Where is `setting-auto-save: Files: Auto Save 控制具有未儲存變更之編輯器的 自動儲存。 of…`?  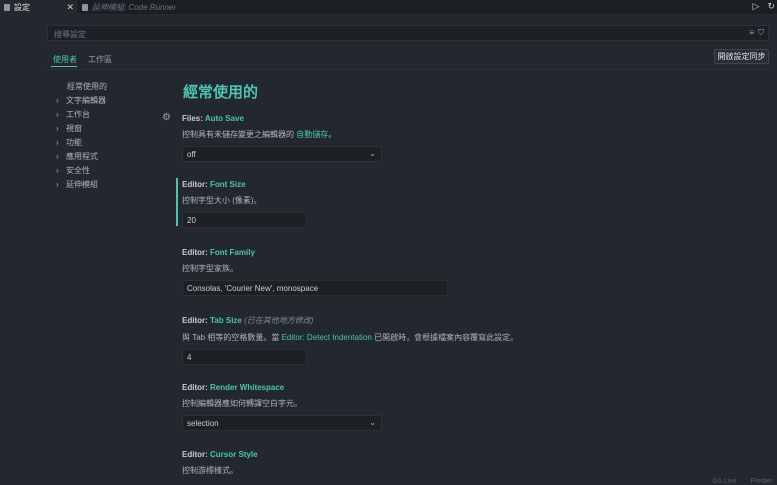
setting-auto-save: Files: Auto Save 控制具有未儲存變更之編輯器的 自動儲存。 of… is located at coordinates (282, 138).